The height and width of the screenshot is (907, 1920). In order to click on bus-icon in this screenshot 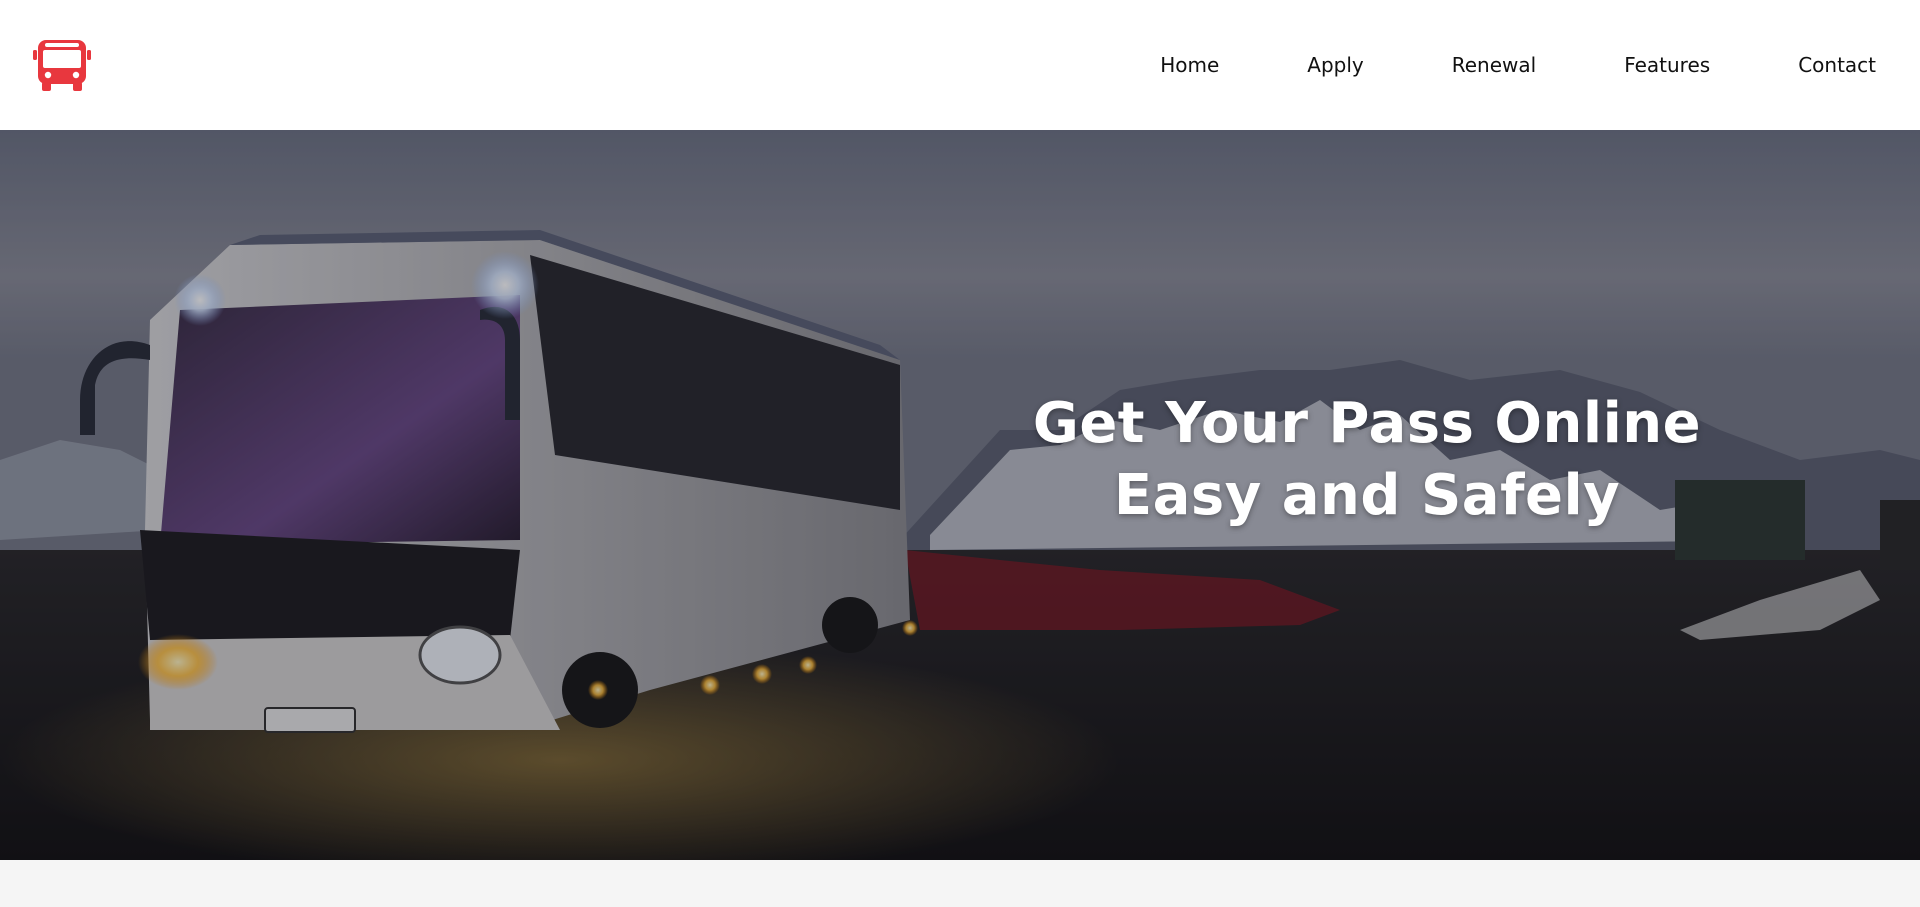, I will do `click(62, 65)`.